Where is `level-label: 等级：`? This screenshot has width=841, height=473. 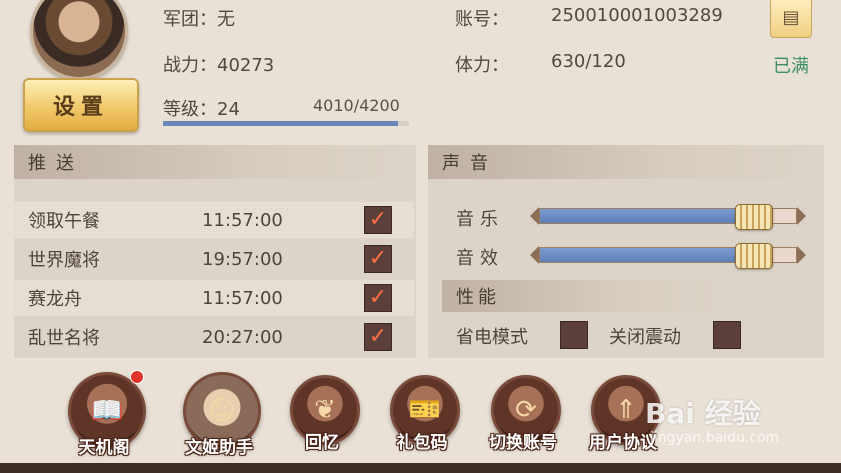 level-label: 等级： is located at coordinates (190, 109).